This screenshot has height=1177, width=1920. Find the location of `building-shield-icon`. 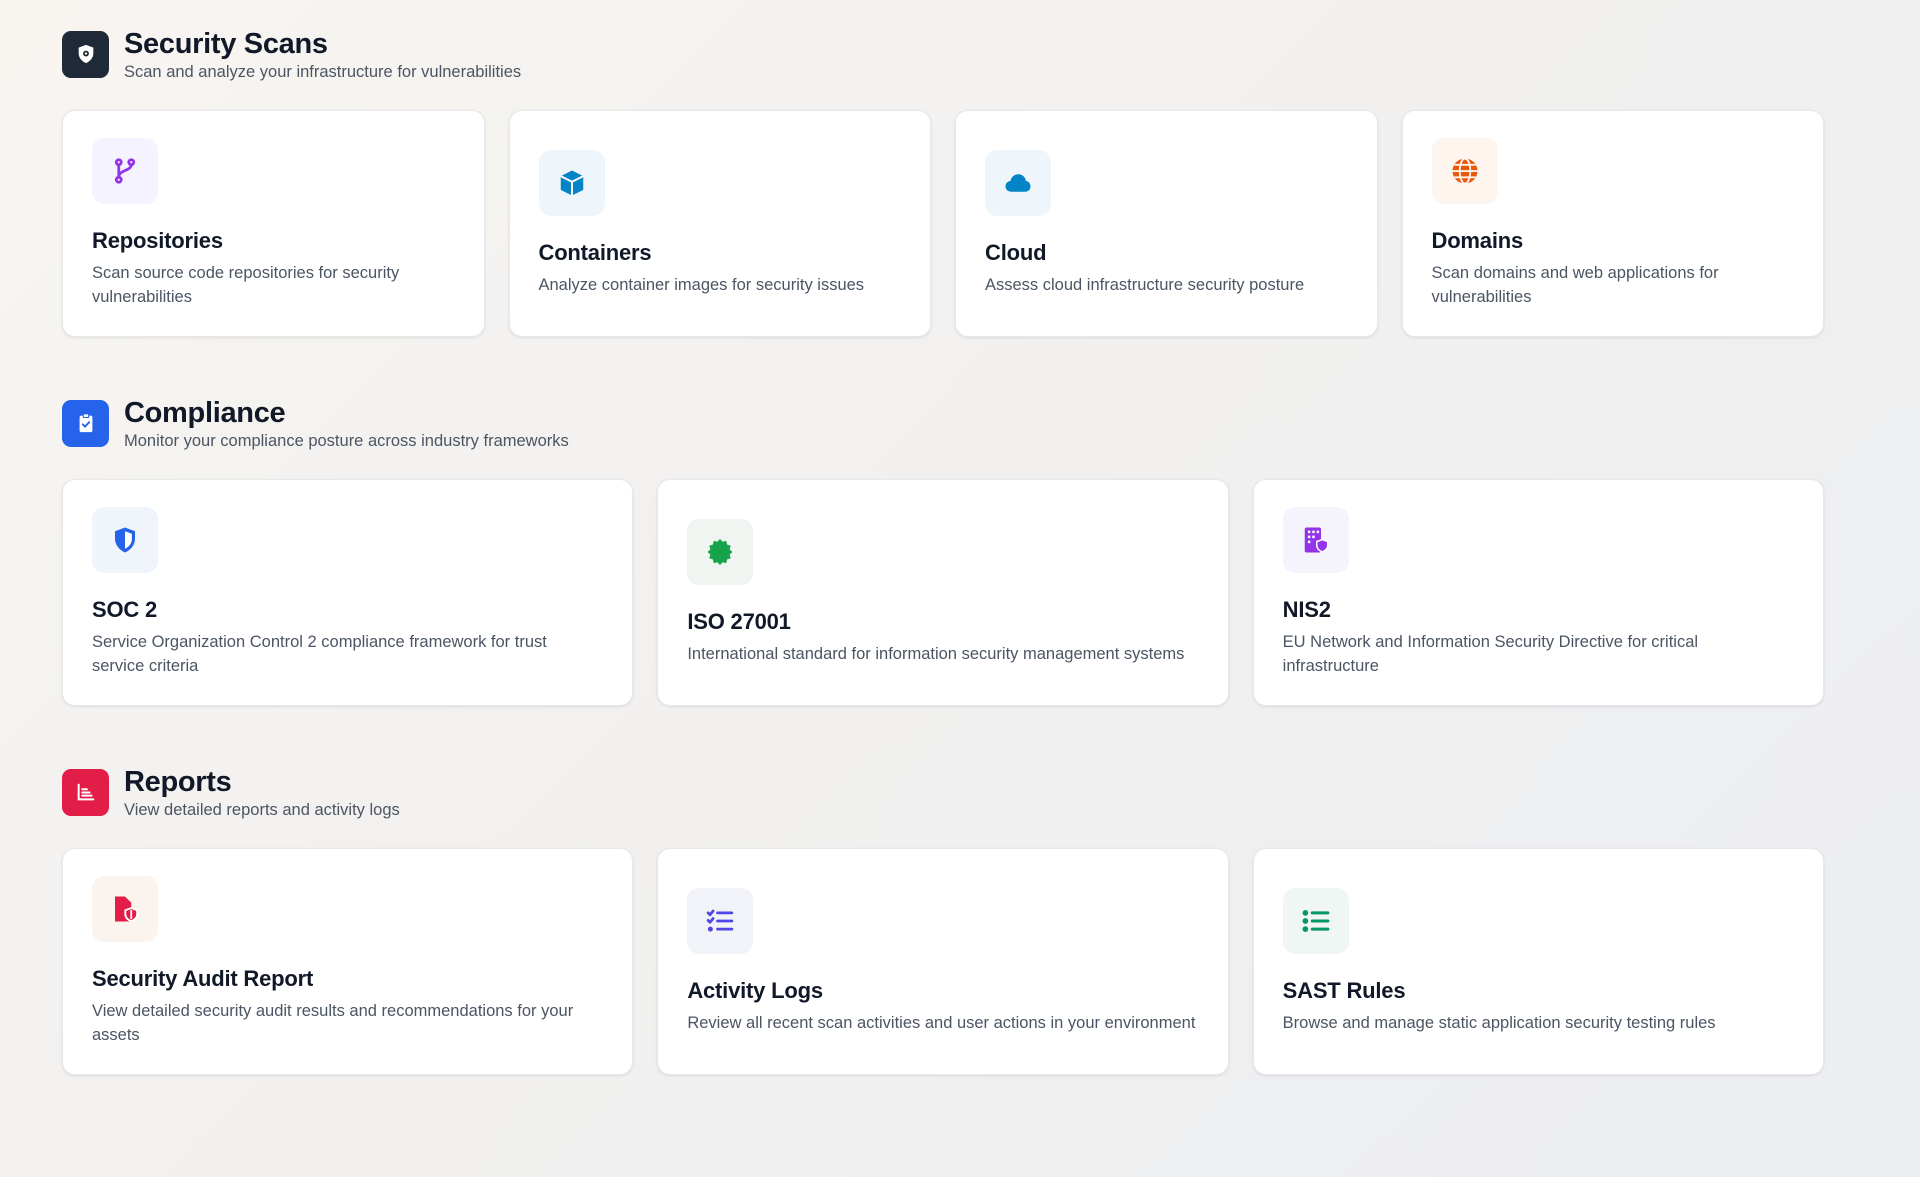

building-shield-icon is located at coordinates (1315, 540).